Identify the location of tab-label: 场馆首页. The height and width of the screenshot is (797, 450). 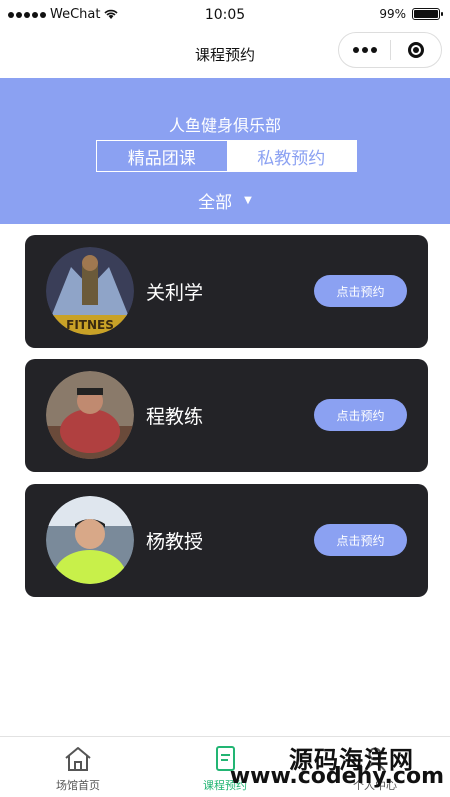
(78, 785).